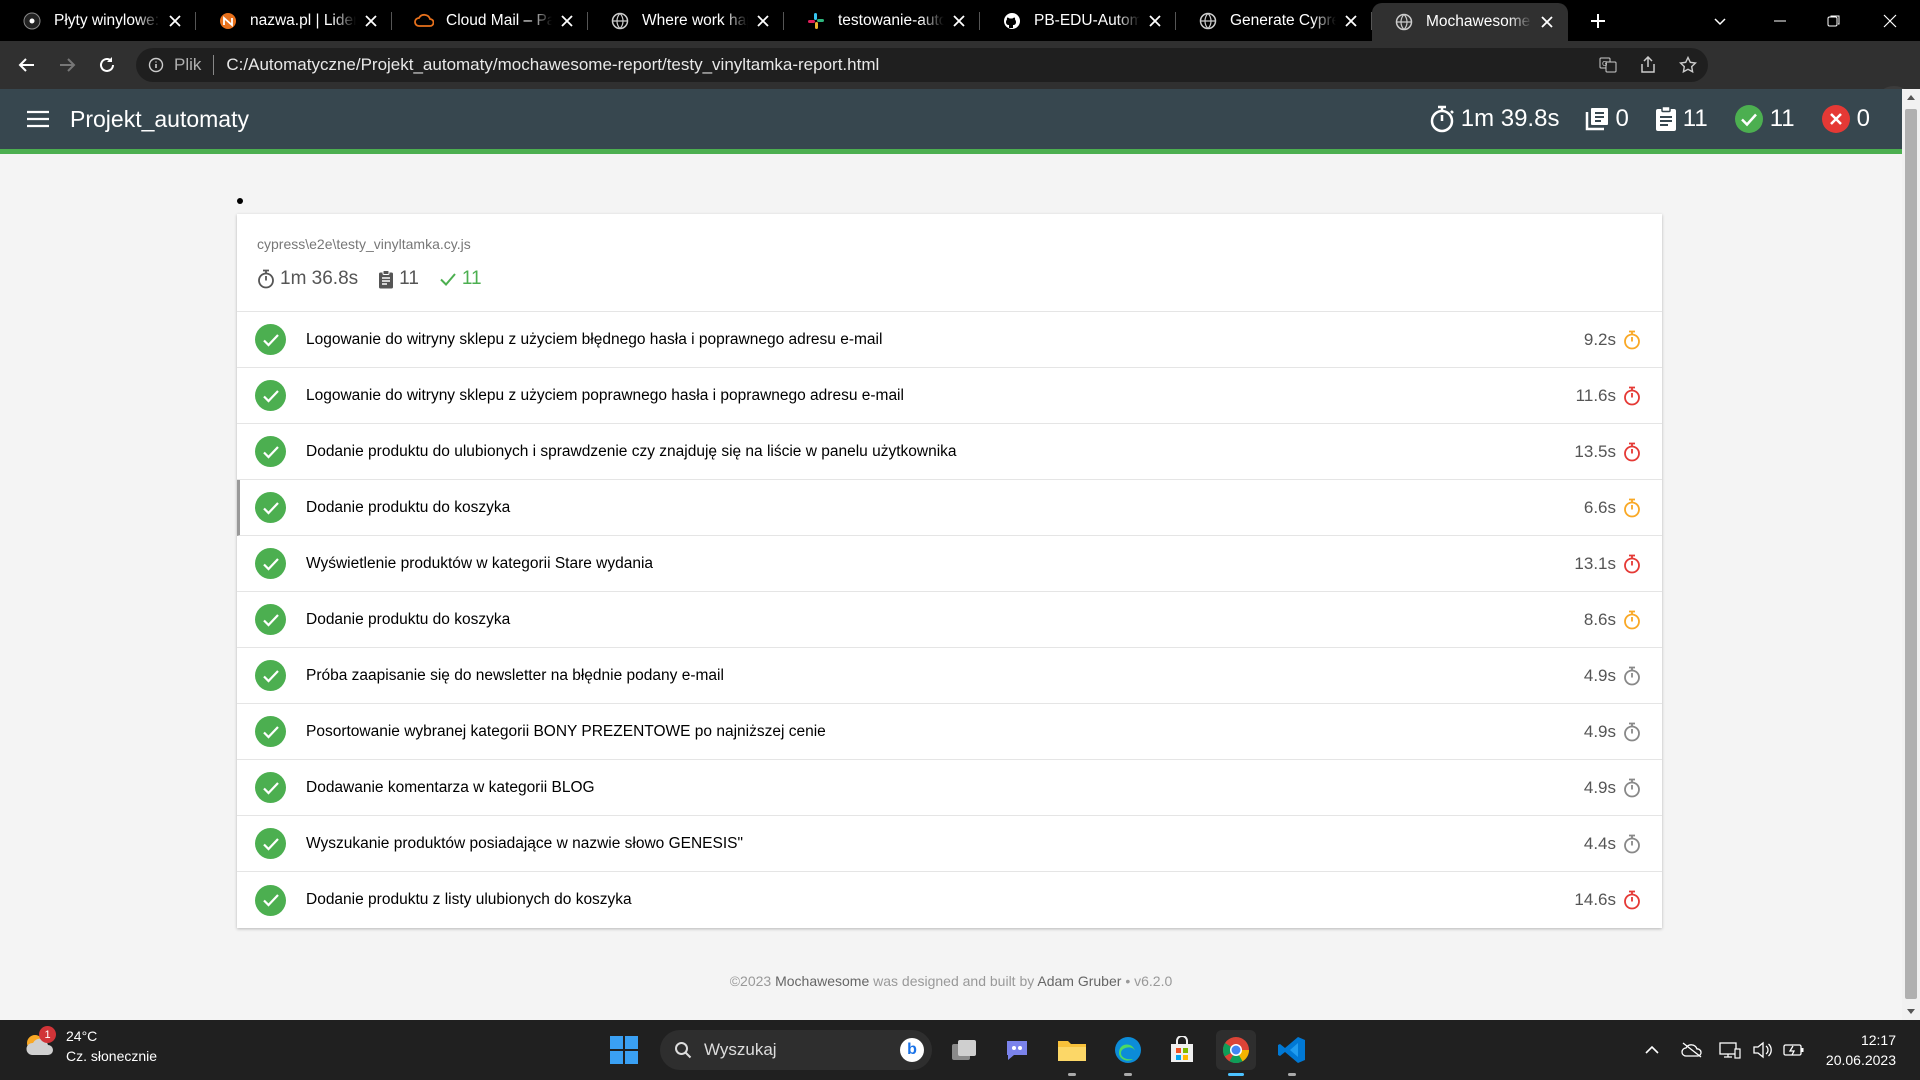 This screenshot has width=1920, height=1080. I want to click on stat-suites: 0, so click(1607, 119).